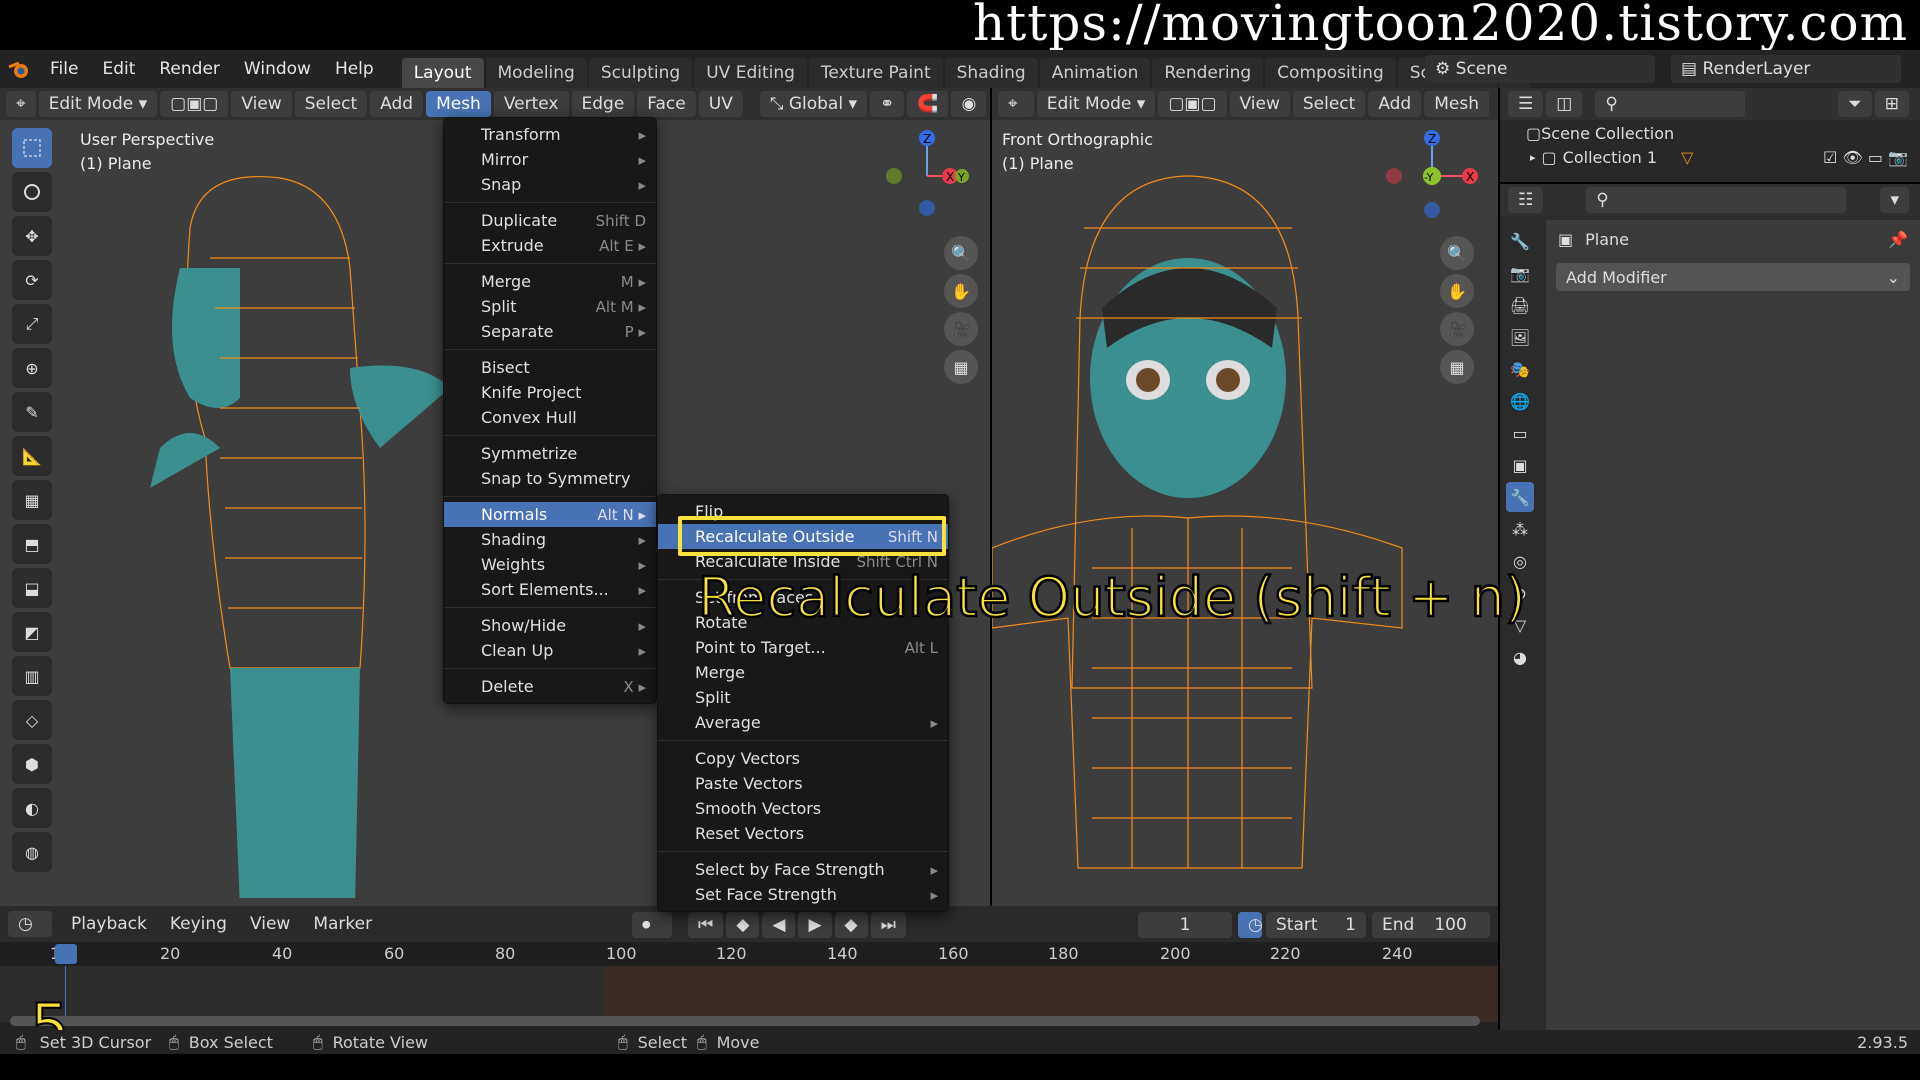  What do you see at coordinates (189, 69) in the screenshot?
I see `menu-render: Render` at bounding box center [189, 69].